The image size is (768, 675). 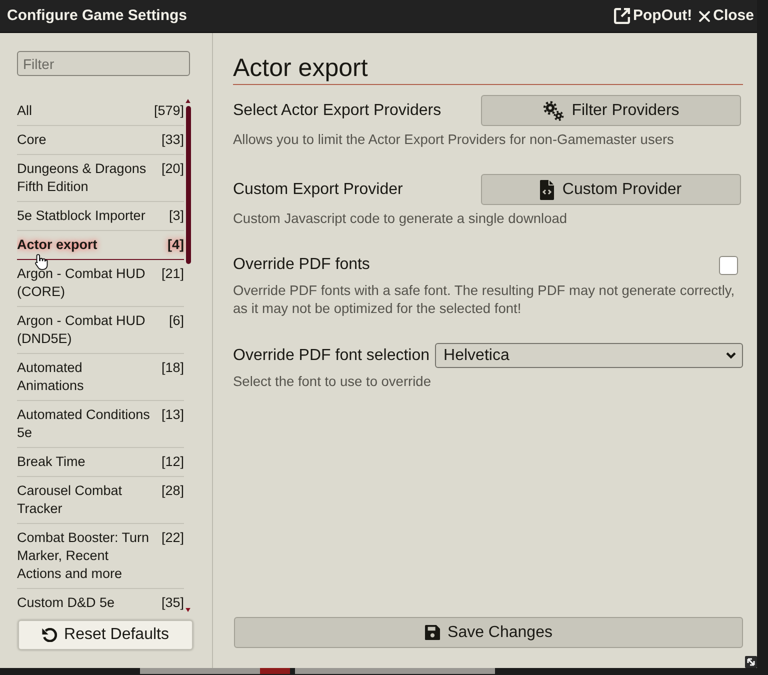 What do you see at coordinates (488, 632) in the screenshot?
I see `save-changes-button: Save Changes` at bounding box center [488, 632].